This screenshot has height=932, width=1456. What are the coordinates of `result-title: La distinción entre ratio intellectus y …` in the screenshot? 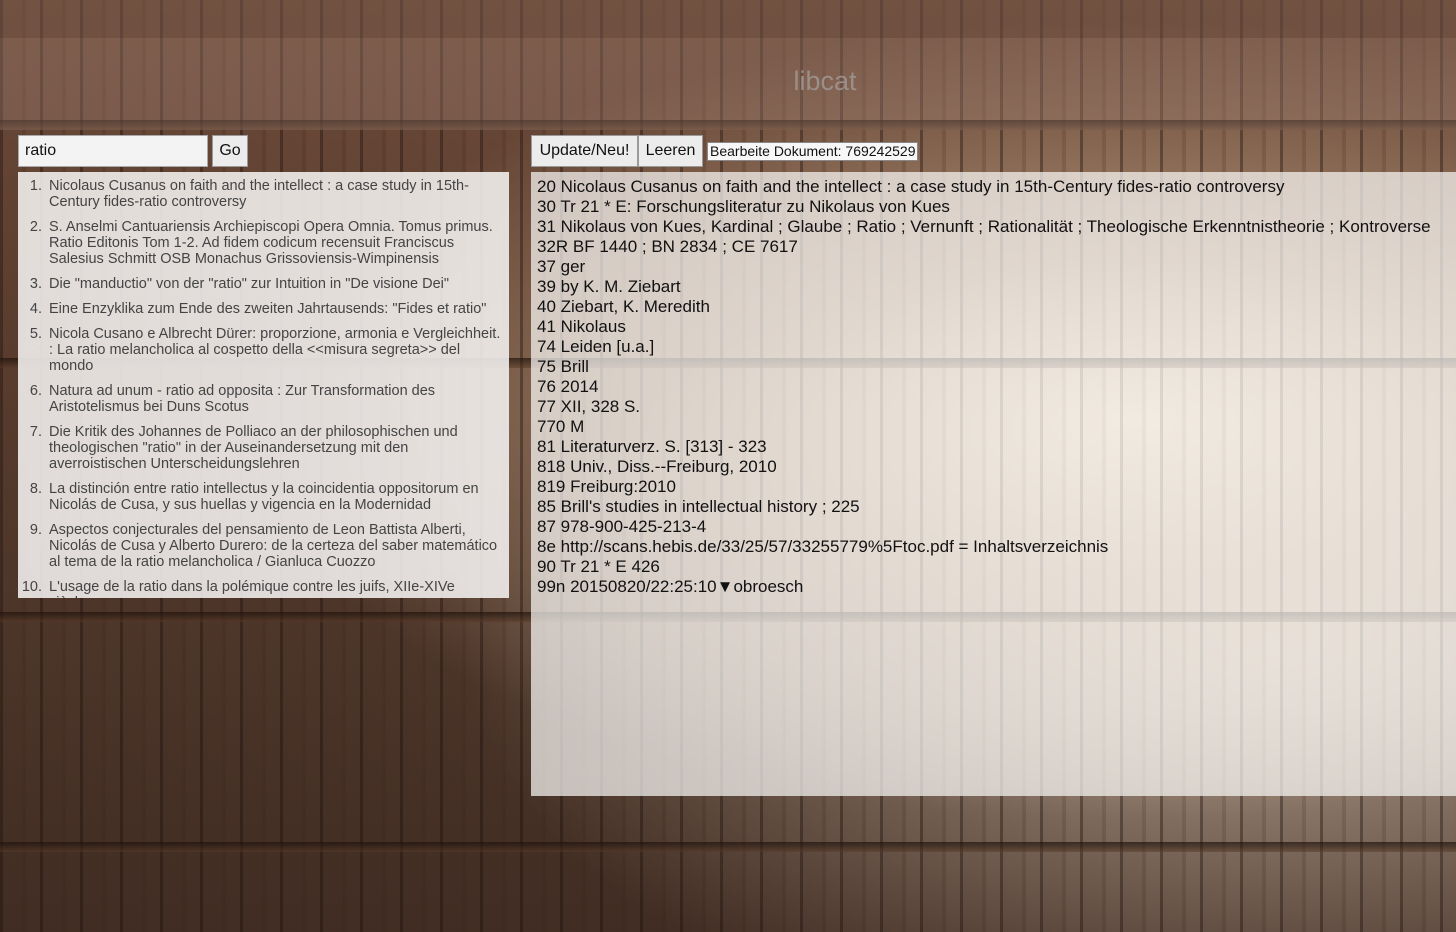 It's located at (276, 497).